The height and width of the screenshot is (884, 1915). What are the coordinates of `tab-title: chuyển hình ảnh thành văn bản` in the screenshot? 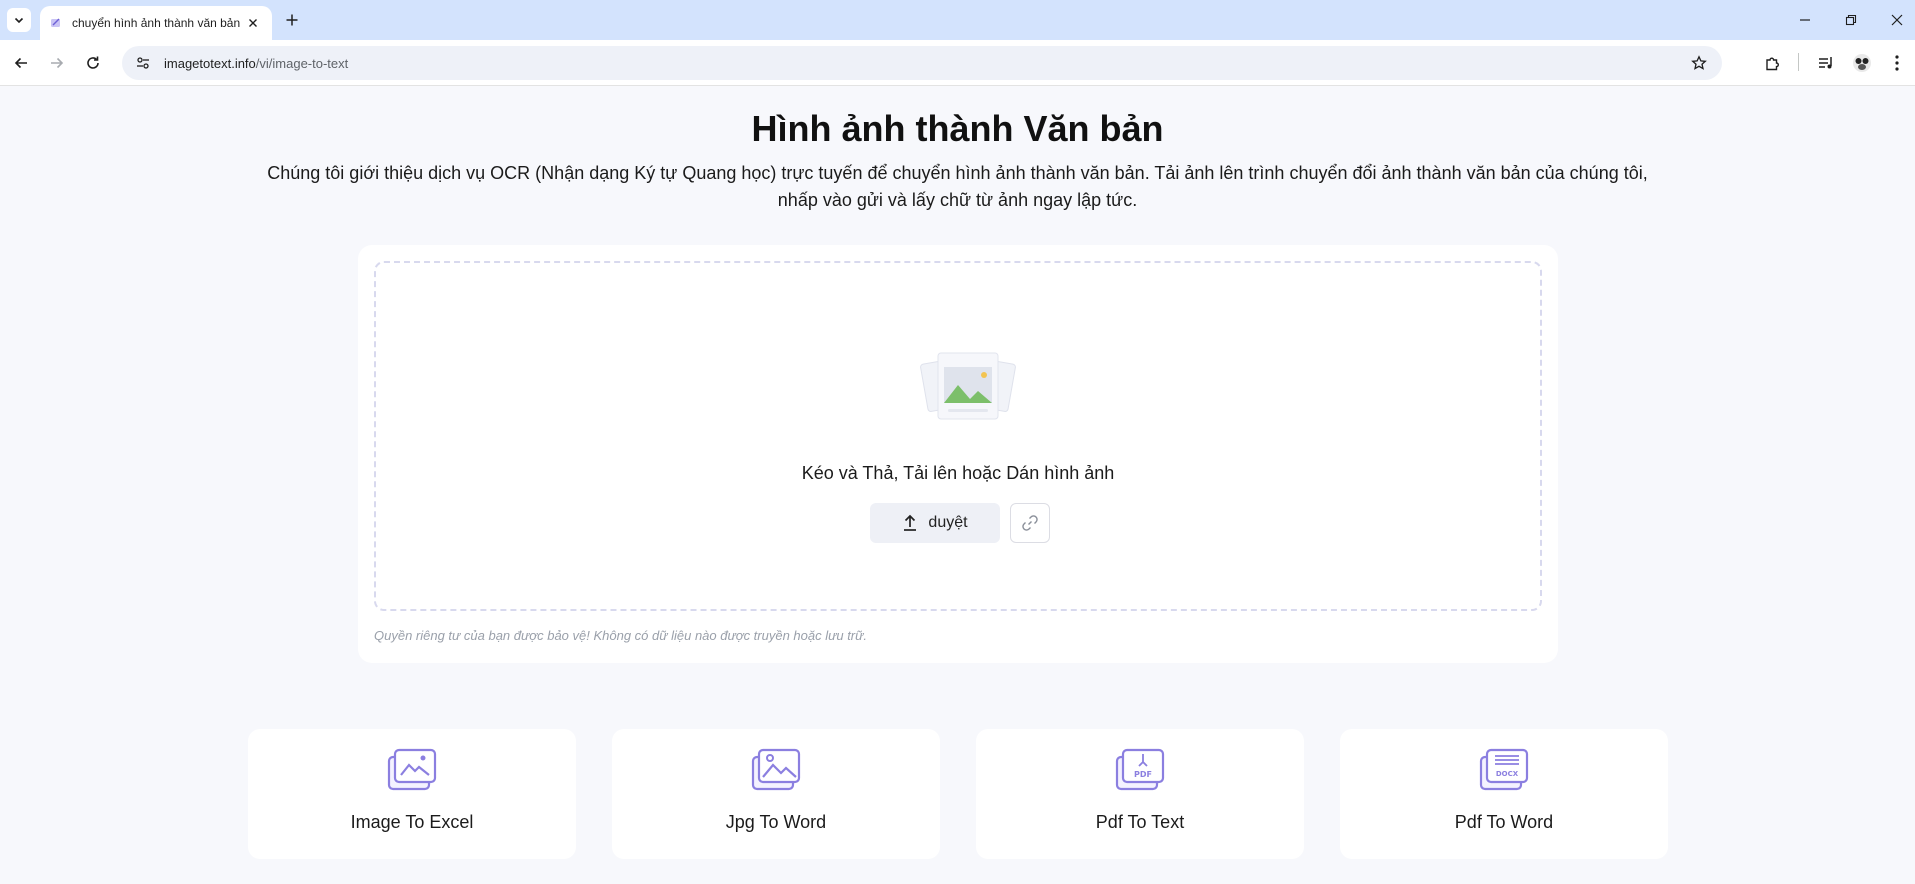 It's located at (156, 23).